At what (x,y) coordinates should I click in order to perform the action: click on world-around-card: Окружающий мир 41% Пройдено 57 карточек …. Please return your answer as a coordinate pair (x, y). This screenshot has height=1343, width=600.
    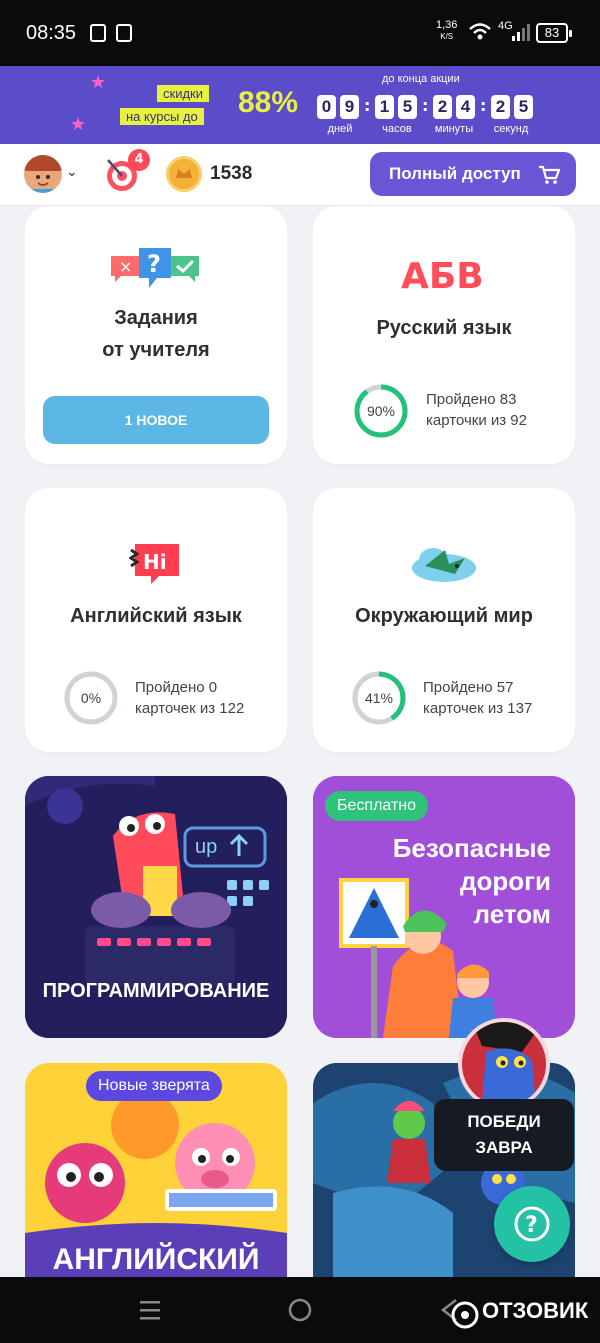
    Looking at the image, I should click on (444, 620).